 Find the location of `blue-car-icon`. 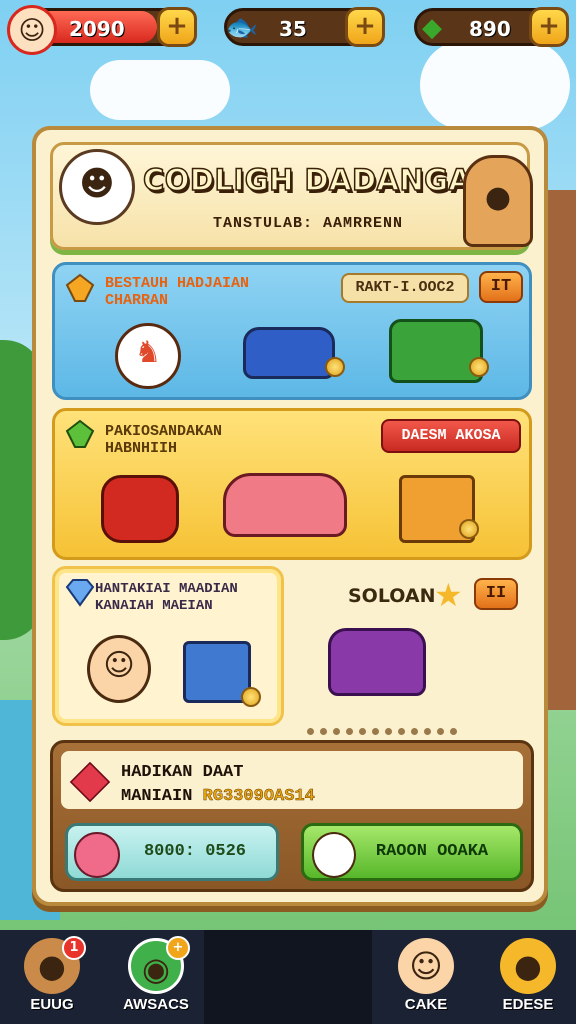

blue-car-icon is located at coordinates (289, 353).